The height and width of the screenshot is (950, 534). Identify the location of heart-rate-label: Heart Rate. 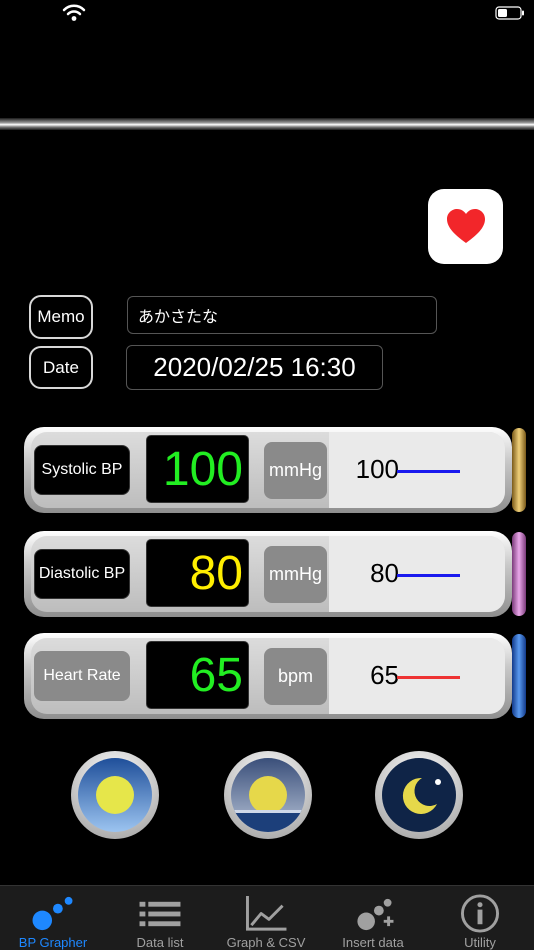
(82, 676).